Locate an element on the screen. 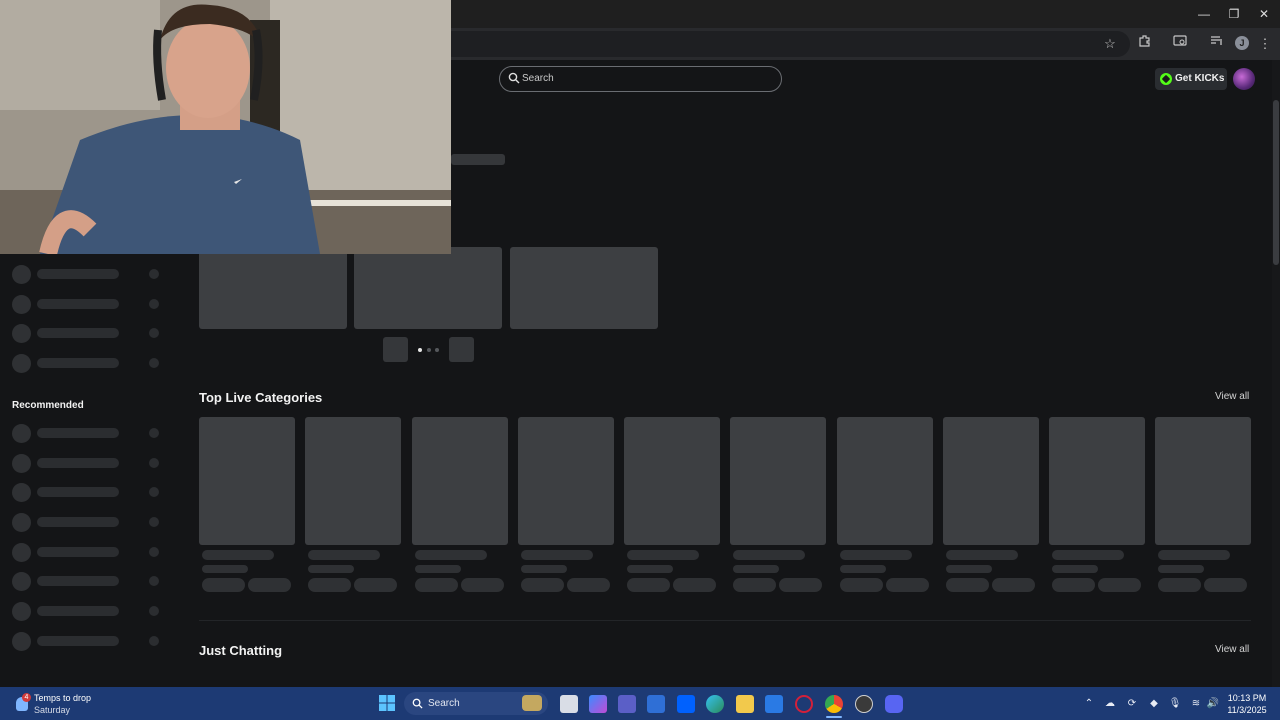 This screenshot has width=1280, height=720. star-icon: ☆ is located at coordinates (1110, 44).